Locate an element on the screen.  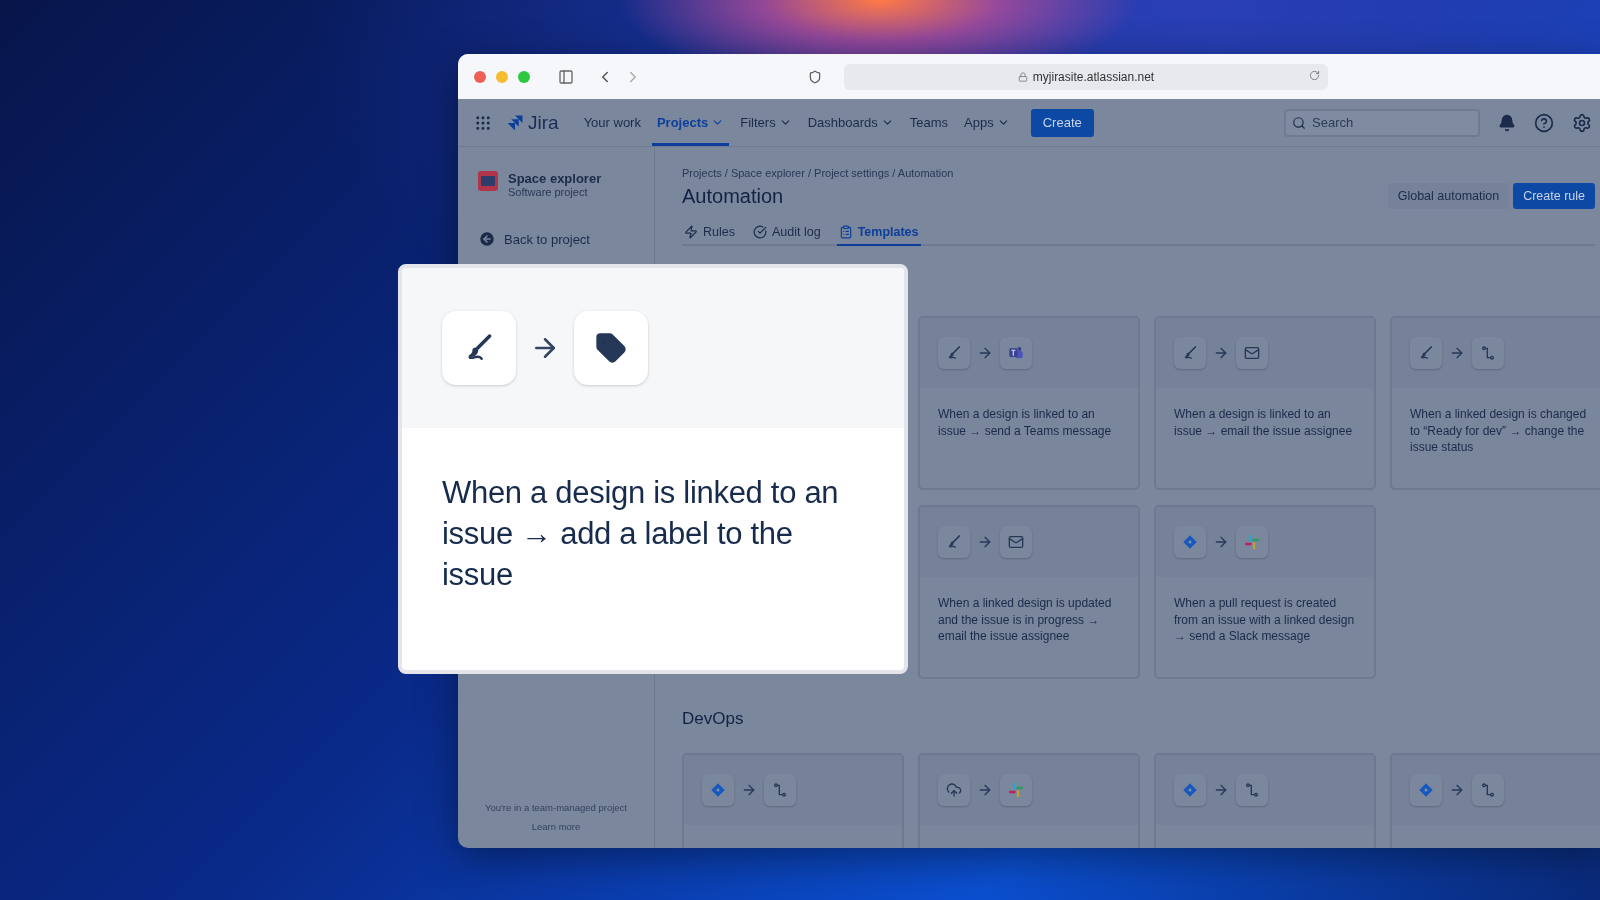
close-window-button is located at coordinates (480, 76).